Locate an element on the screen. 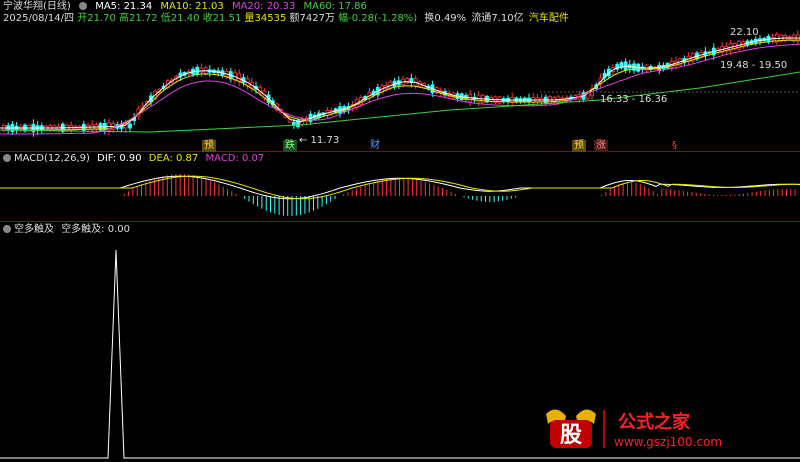 The width and height of the screenshot is (800, 462). panel-divider-price is located at coordinates (400, 151).